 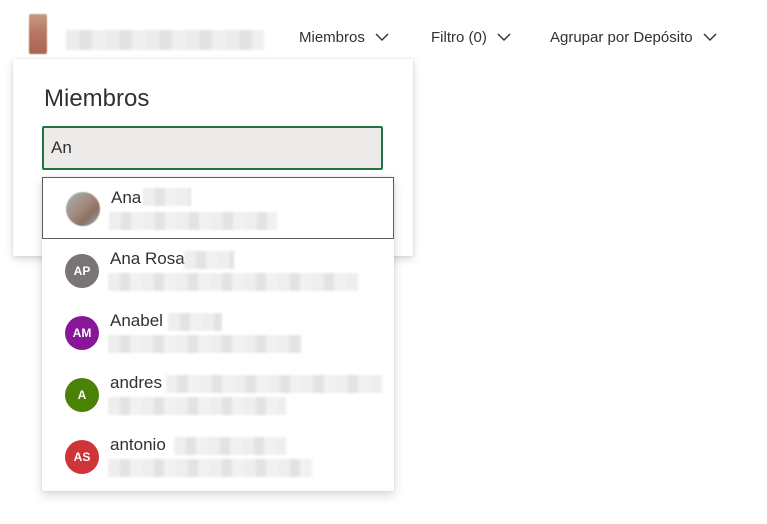 What do you see at coordinates (83, 209) in the screenshot?
I see `avatar` at bounding box center [83, 209].